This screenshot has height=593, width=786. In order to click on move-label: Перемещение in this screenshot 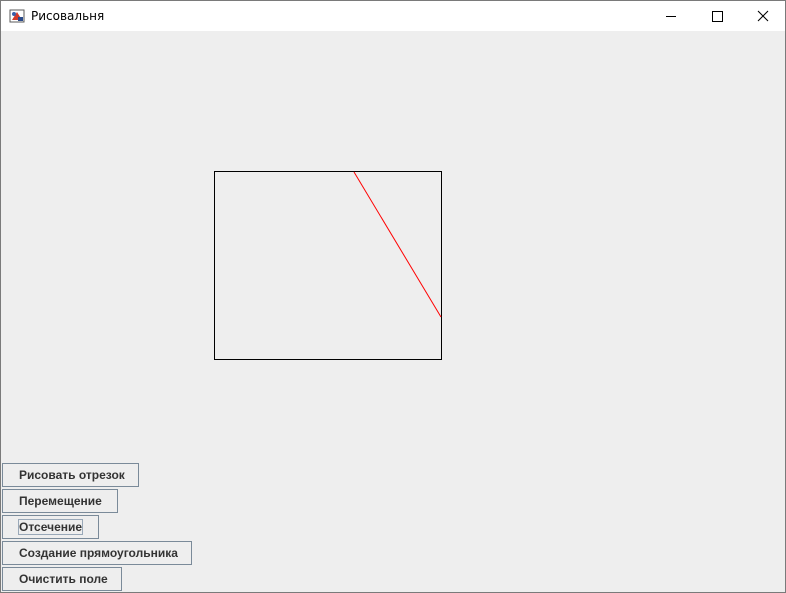, I will do `click(60, 501)`.